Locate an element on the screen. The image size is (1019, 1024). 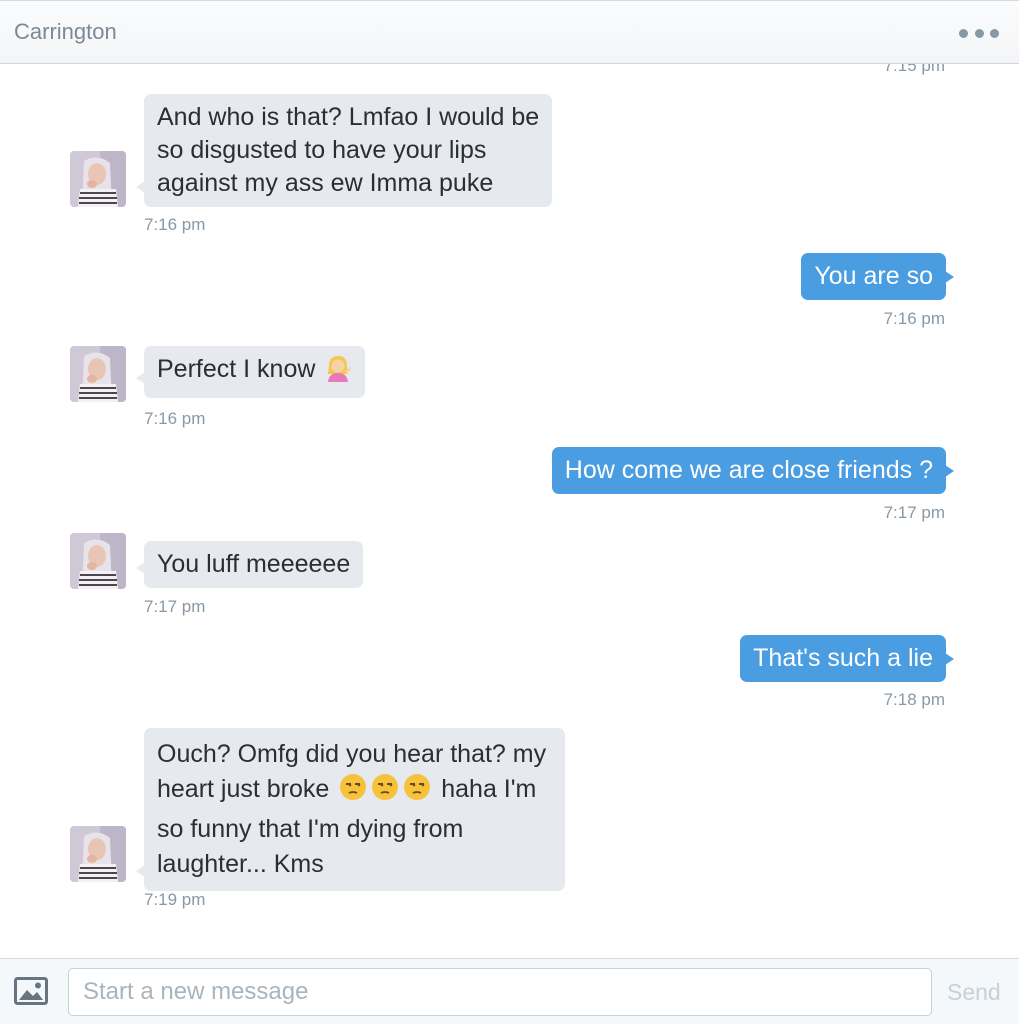
send-button: Send is located at coordinates (974, 992).